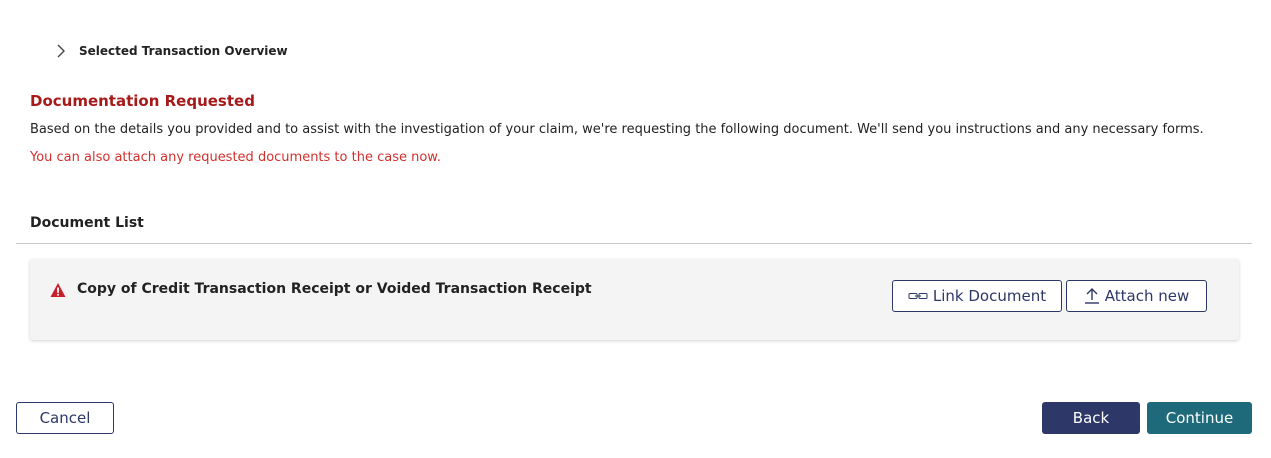 This screenshot has height=458, width=1271. I want to click on chevron-right-icon, so click(61, 51).